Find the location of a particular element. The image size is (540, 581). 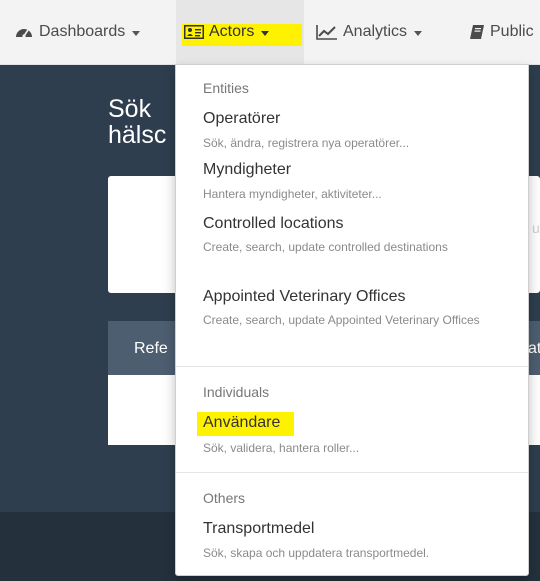

menu-item-myndigheter: Myndigheter is located at coordinates (247, 170).